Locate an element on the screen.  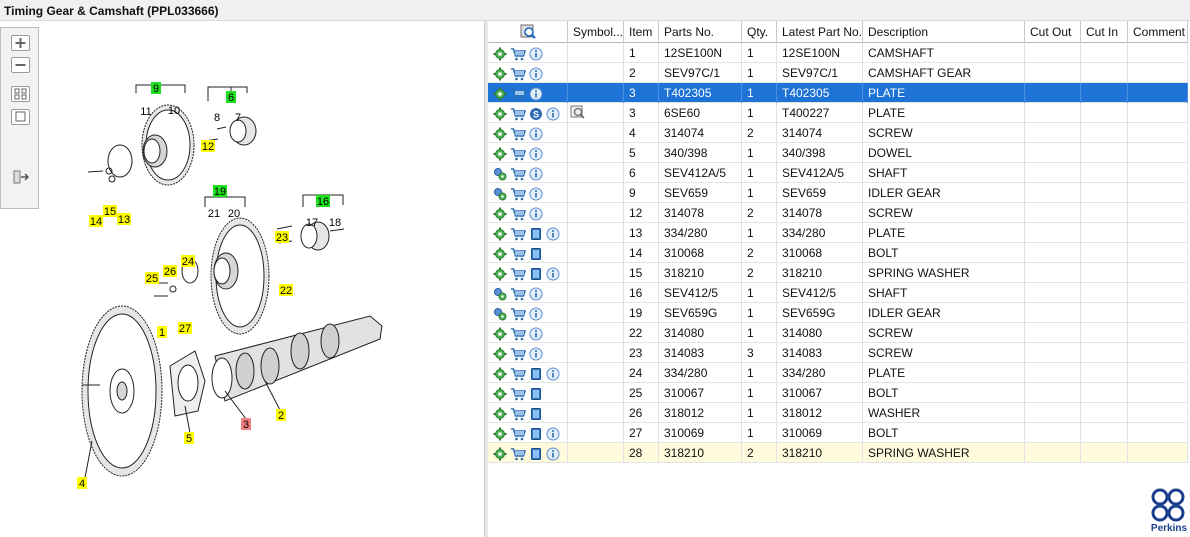
callout-23: 23 is located at coordinates (282, 237).